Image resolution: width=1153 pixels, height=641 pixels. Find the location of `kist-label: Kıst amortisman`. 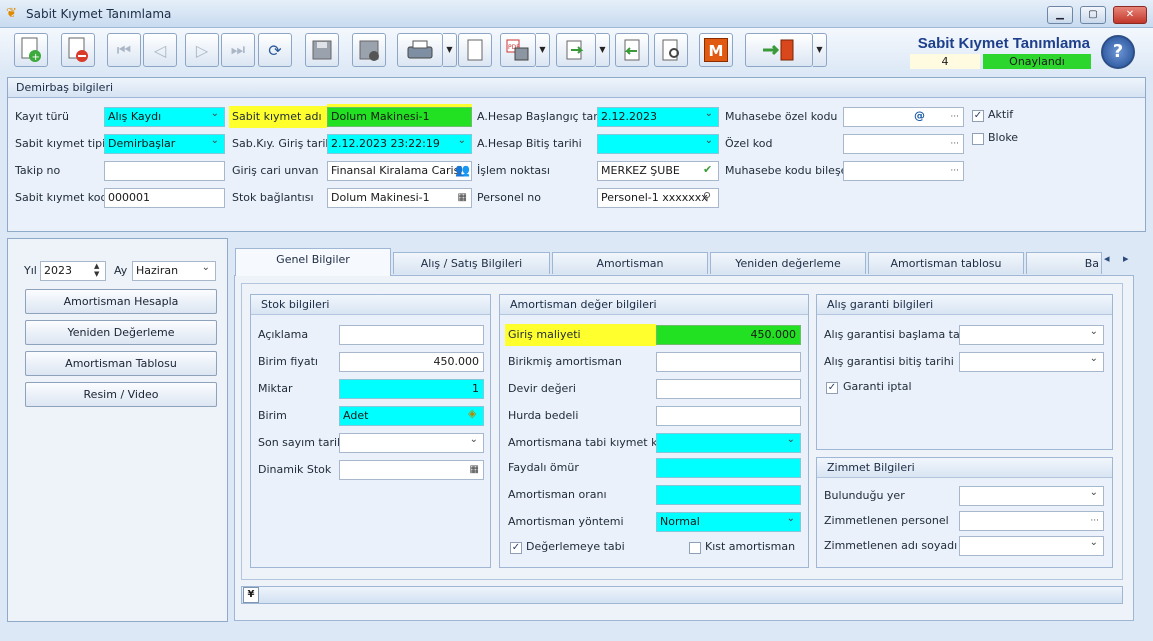

kist-label: Kıst amortisman is located at coordinates (750, 546).